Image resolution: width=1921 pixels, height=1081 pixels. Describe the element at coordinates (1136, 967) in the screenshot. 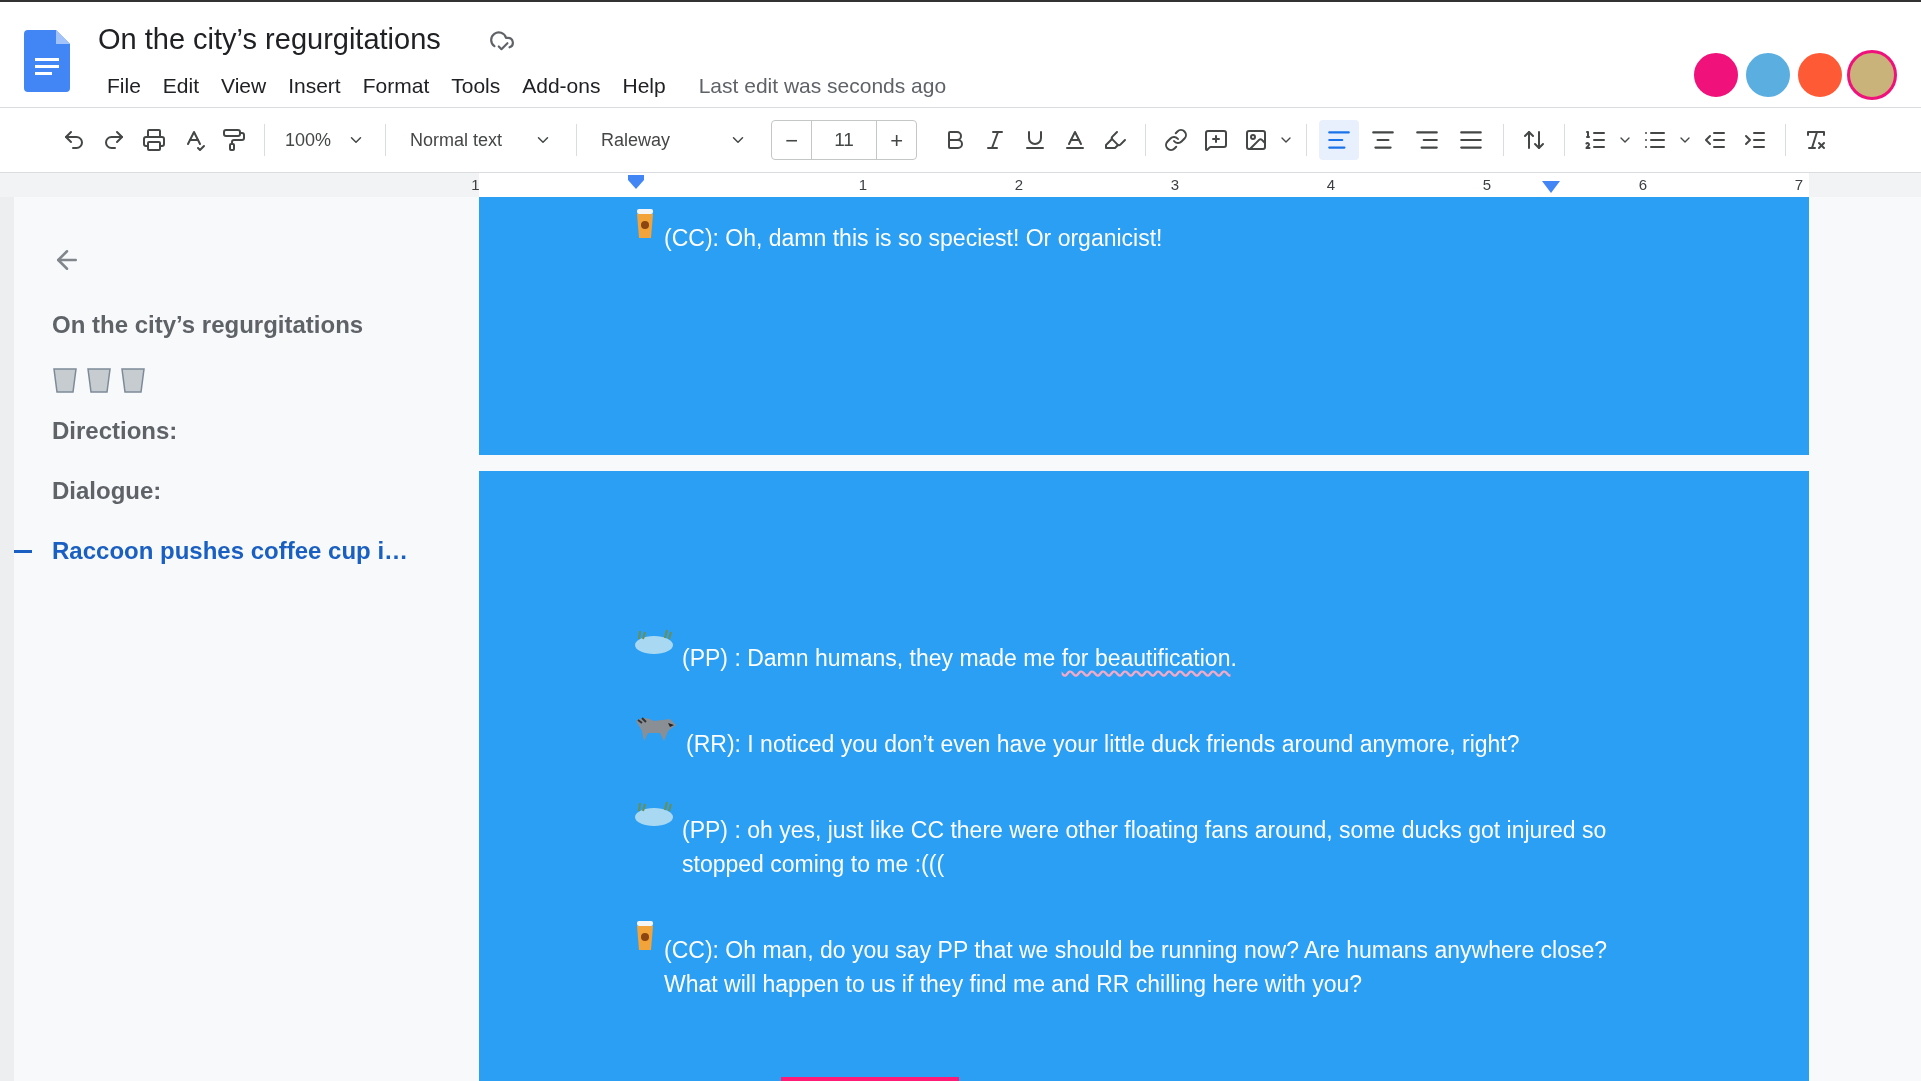

I see `dialogue-line: (CC): Oh man, do you say PP that we should be running now? Are humans anywhere close? What will happen to us if they find me and RR chilling here with you?` at that location.